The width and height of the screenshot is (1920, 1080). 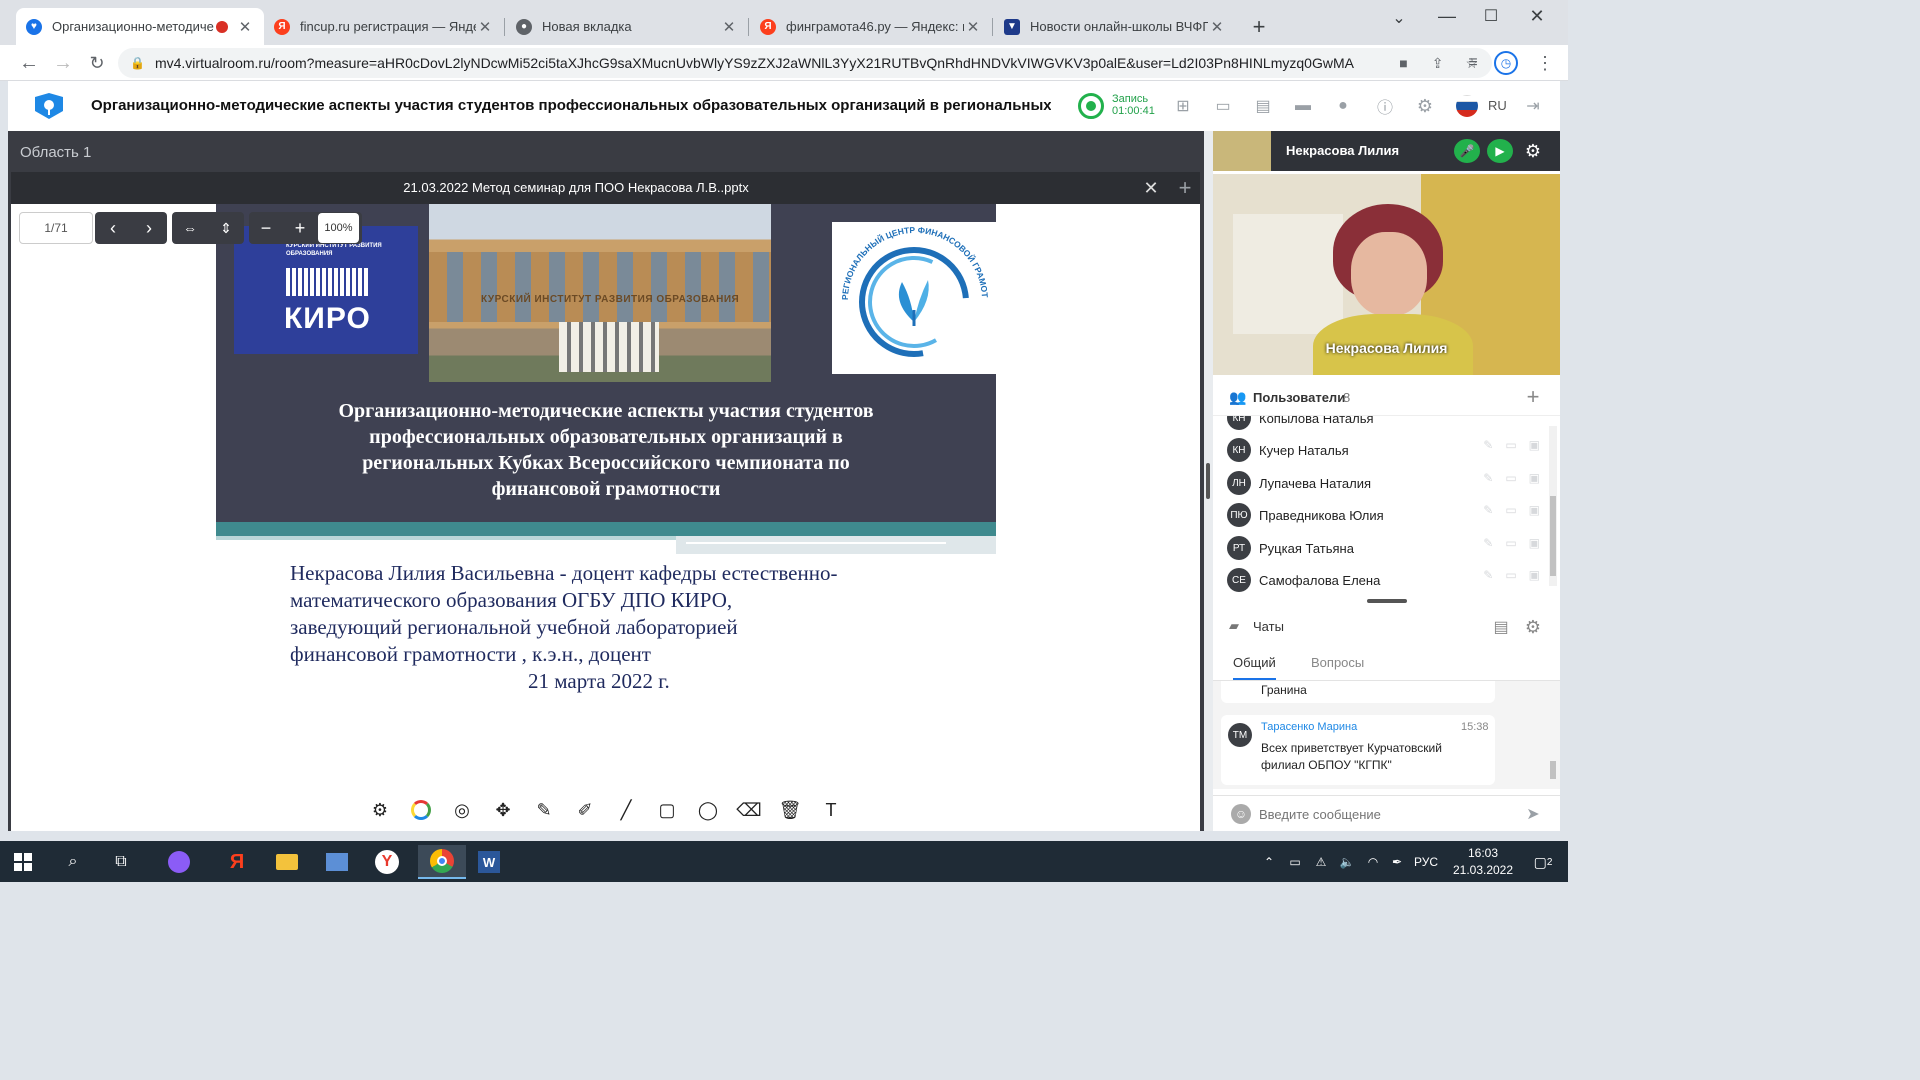 What do you see at coordinates (1305, 515) in the screenshot?
I see `user-row: ПЮ Праведникова Юлия` at bounding box center [1305, 515].